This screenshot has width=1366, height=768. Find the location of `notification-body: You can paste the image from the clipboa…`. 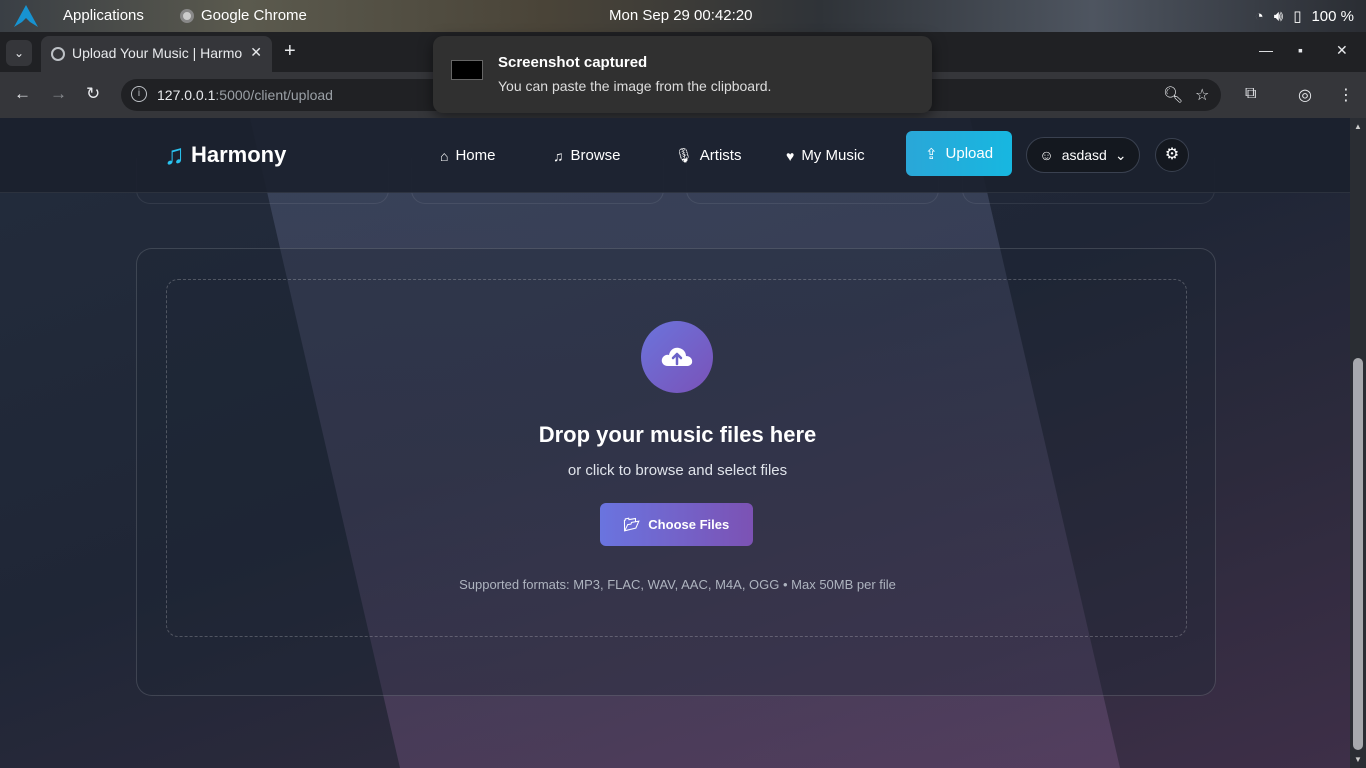

notification-body: You can paste the image from the clipboa… is located at coordinates (635, 86).